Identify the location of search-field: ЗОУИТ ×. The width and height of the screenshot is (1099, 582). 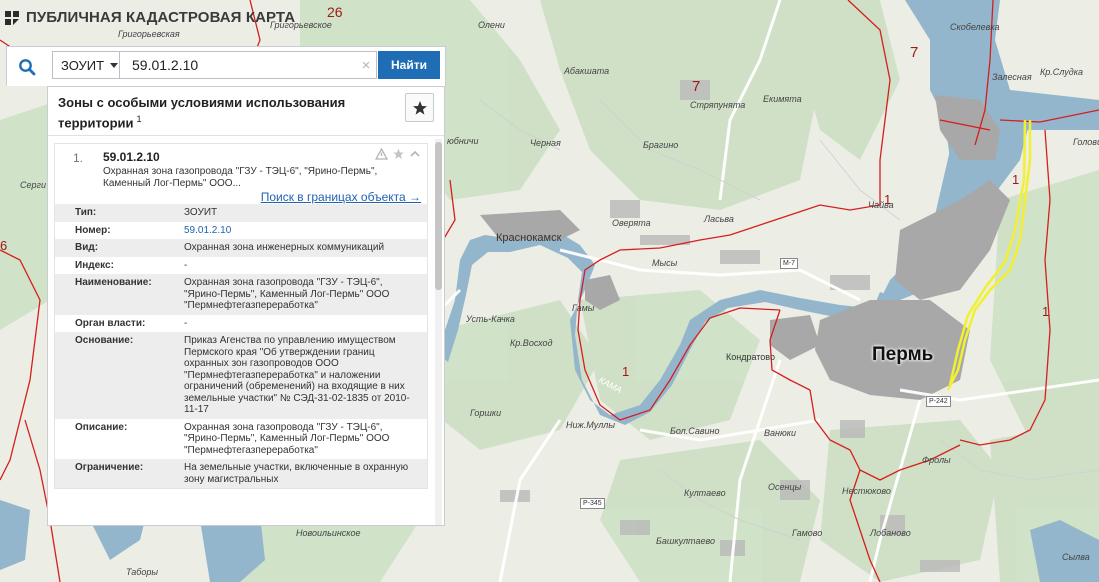
(214, 65).